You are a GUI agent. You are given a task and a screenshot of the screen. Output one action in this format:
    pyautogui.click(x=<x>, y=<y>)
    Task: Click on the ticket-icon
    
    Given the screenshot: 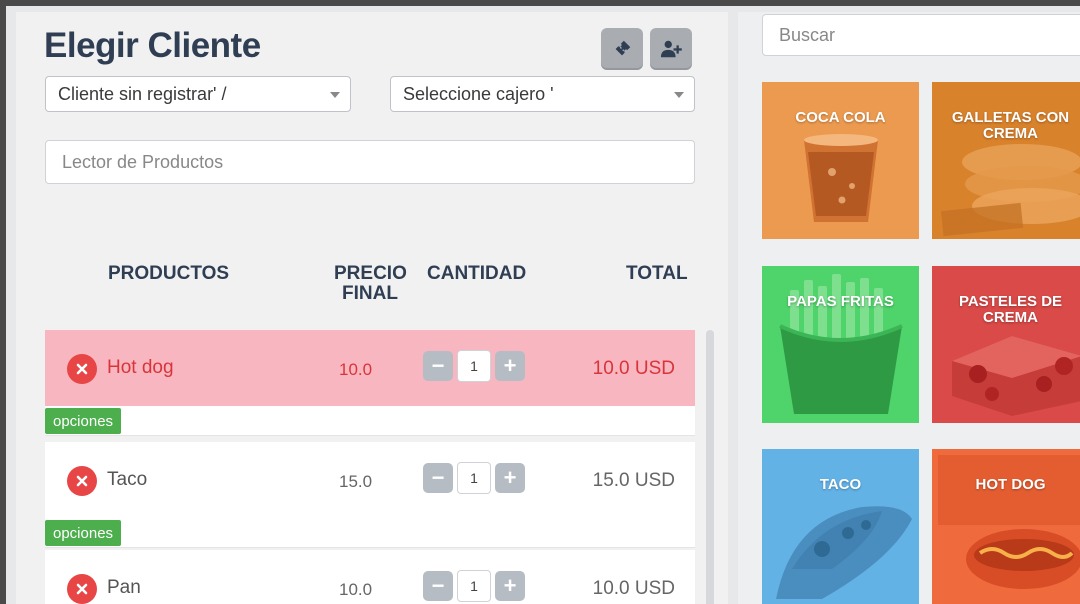 What is the action you would take?
    pyautogui.click(x=623, y=48)
    